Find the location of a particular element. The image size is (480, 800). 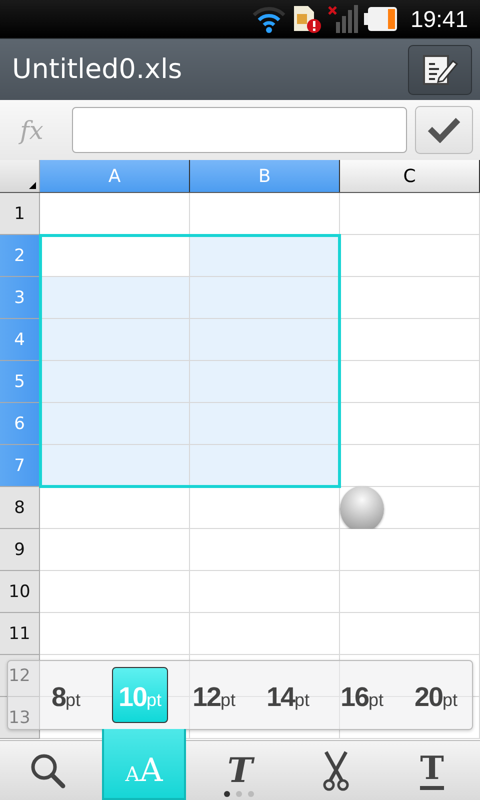

clock-time: 19:41 is located at coordinates (439, 19).